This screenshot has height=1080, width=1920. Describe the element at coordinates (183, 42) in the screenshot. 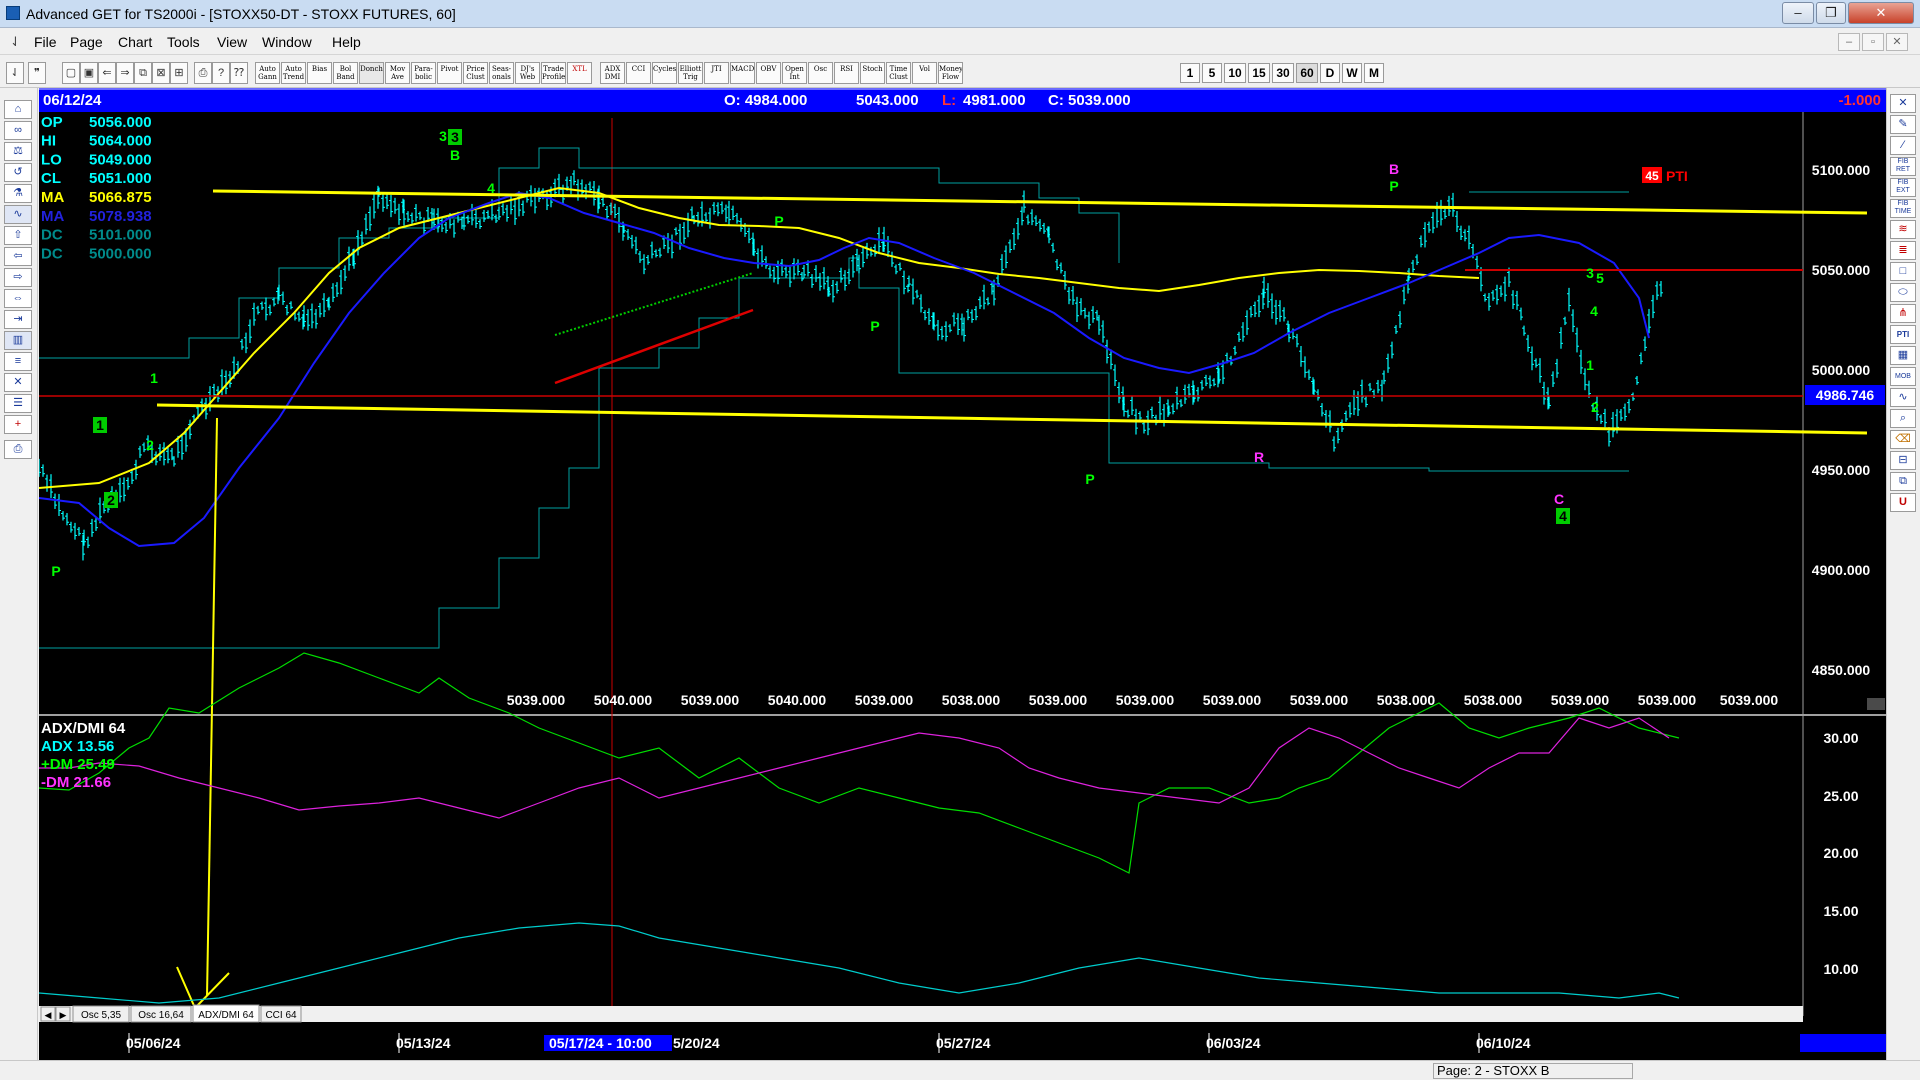

I see `menu-tools: Tools` at that location.